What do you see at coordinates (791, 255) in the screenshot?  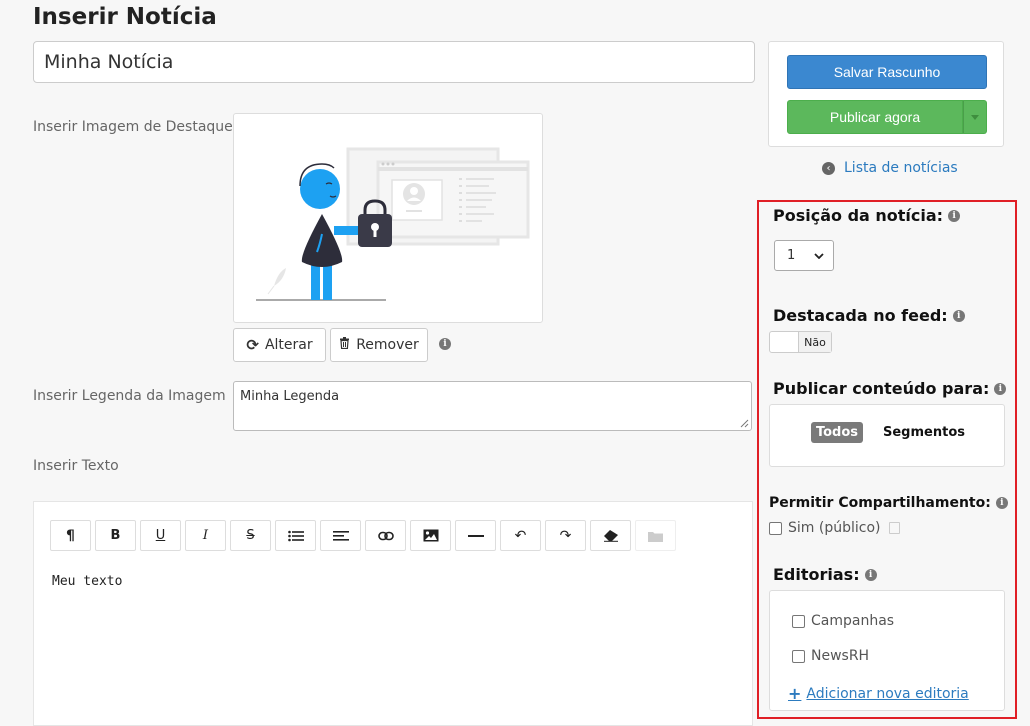 I see `position-value: 1` at bounding box center [791, 255].